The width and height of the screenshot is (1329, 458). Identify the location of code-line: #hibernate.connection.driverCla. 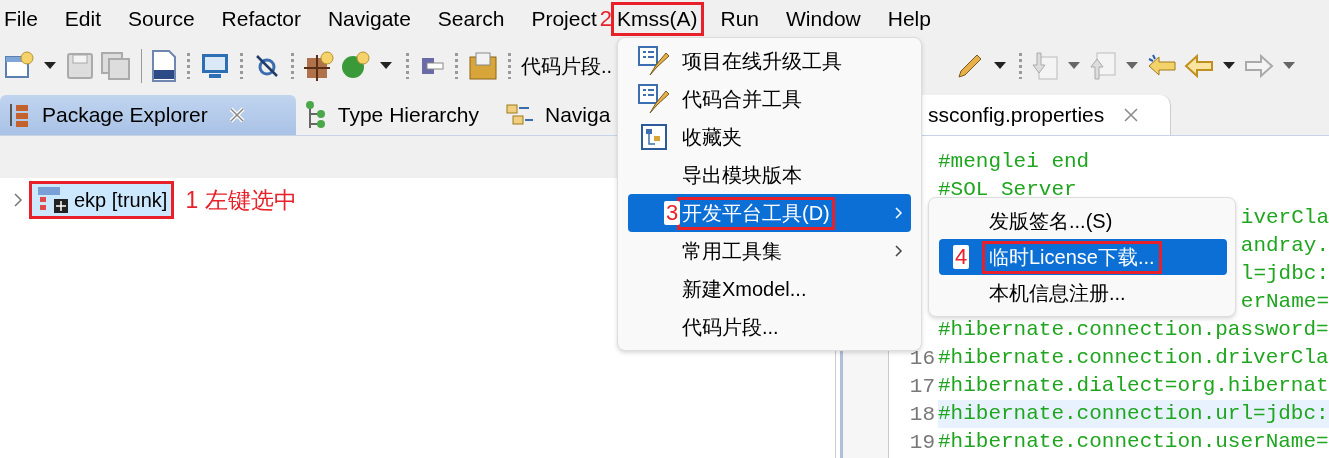
(1133, 357).